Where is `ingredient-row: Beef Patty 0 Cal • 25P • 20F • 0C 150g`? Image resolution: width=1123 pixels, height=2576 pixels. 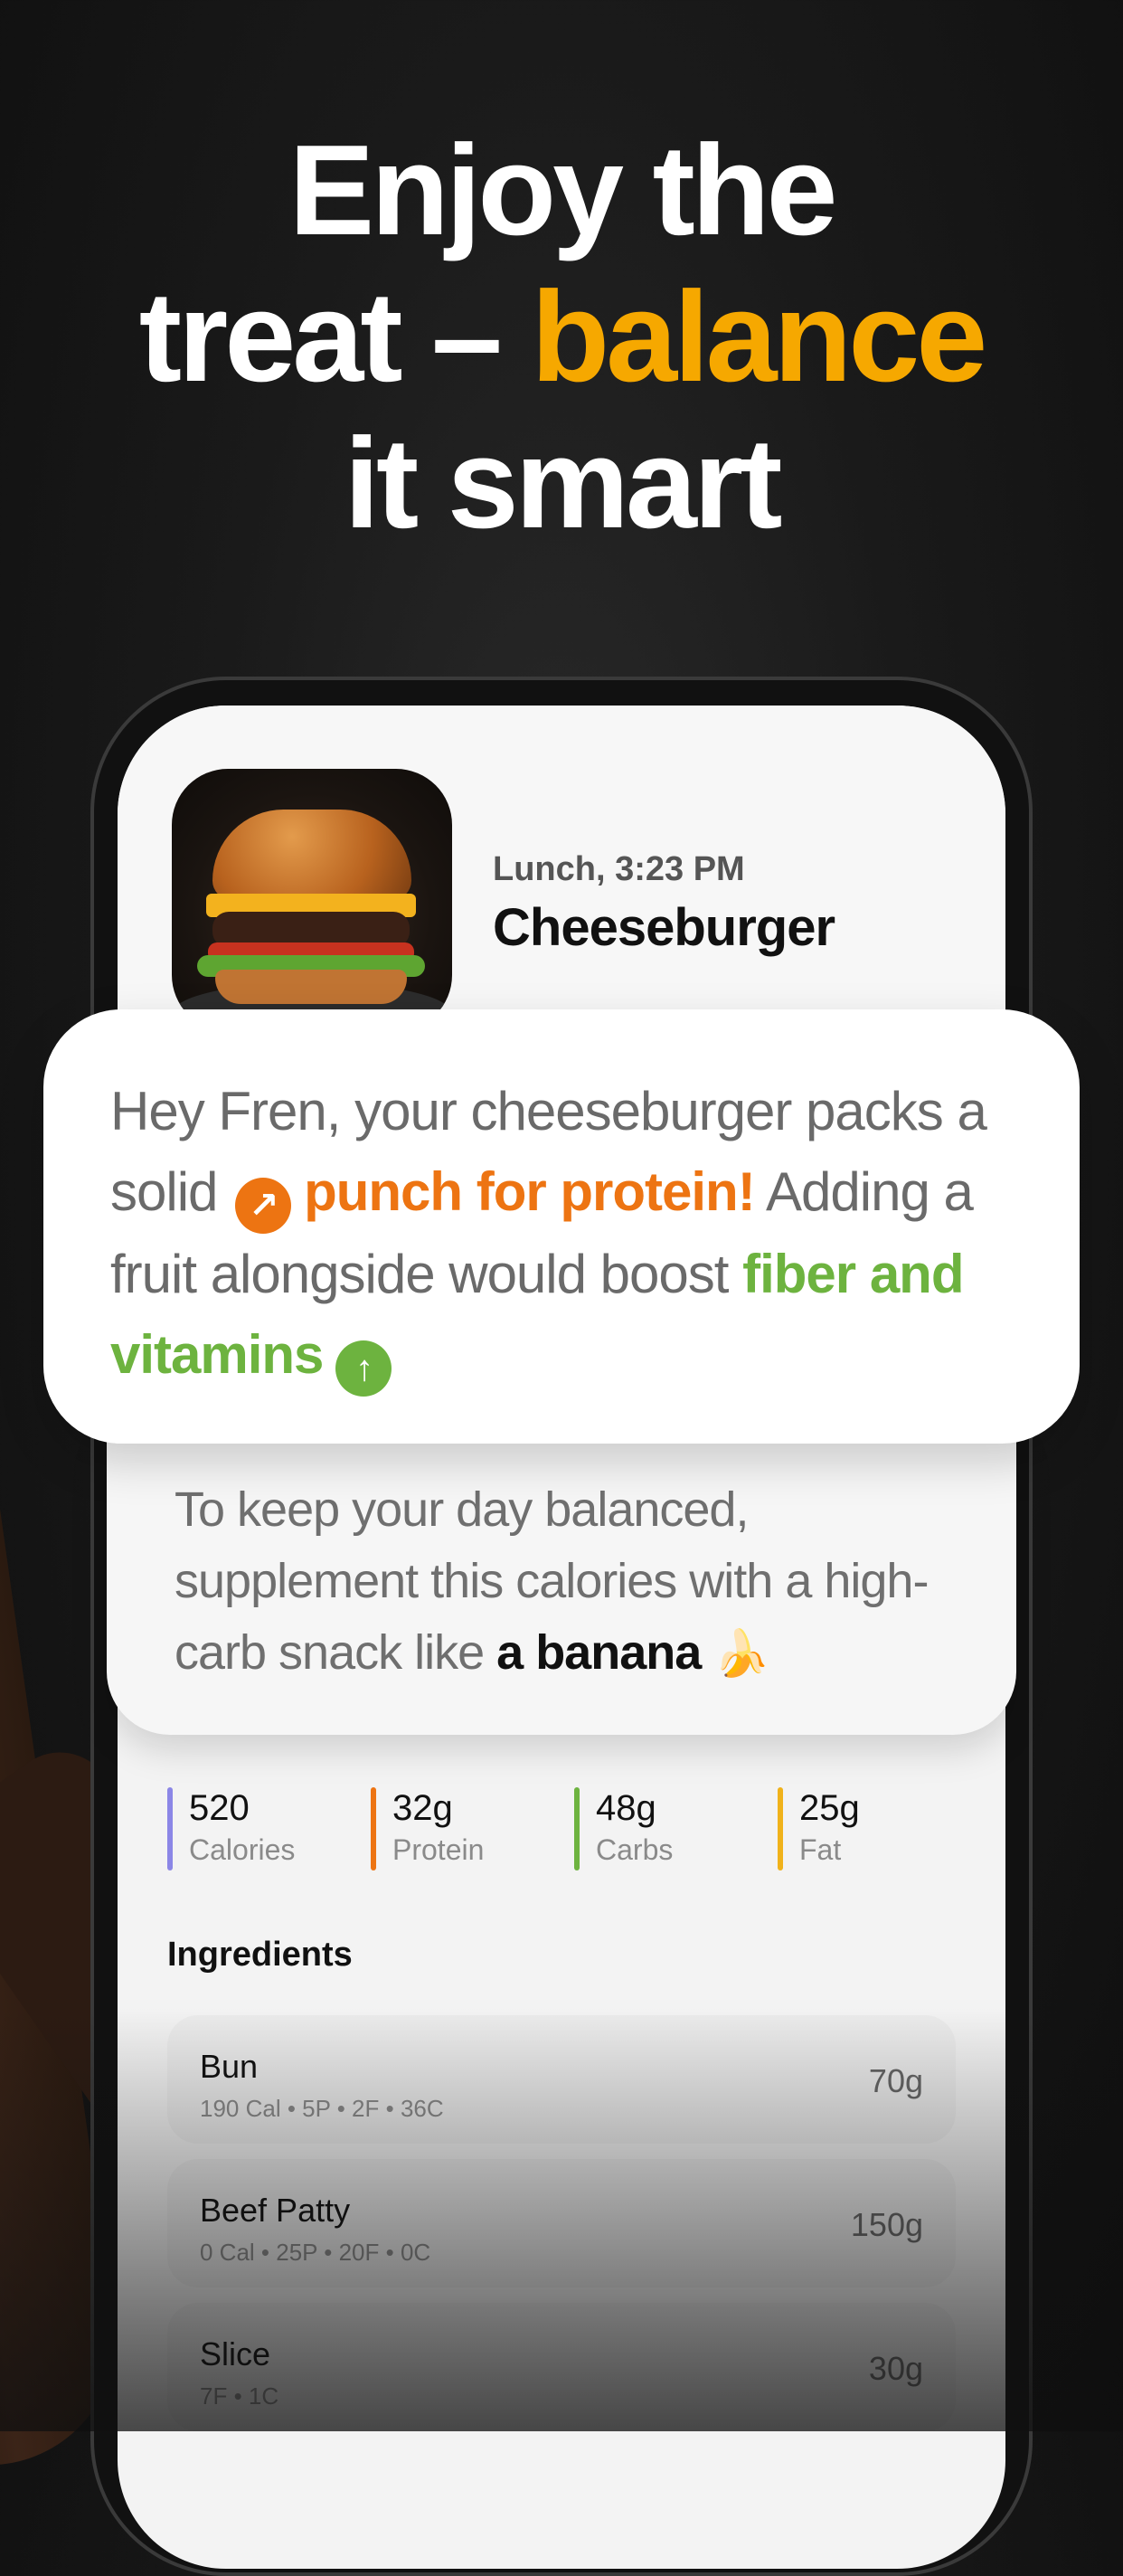
ingredient-row: Beef Patty 0 Cal • 25P • 20F • 0C 150g is located at coordinates (561, 2223).